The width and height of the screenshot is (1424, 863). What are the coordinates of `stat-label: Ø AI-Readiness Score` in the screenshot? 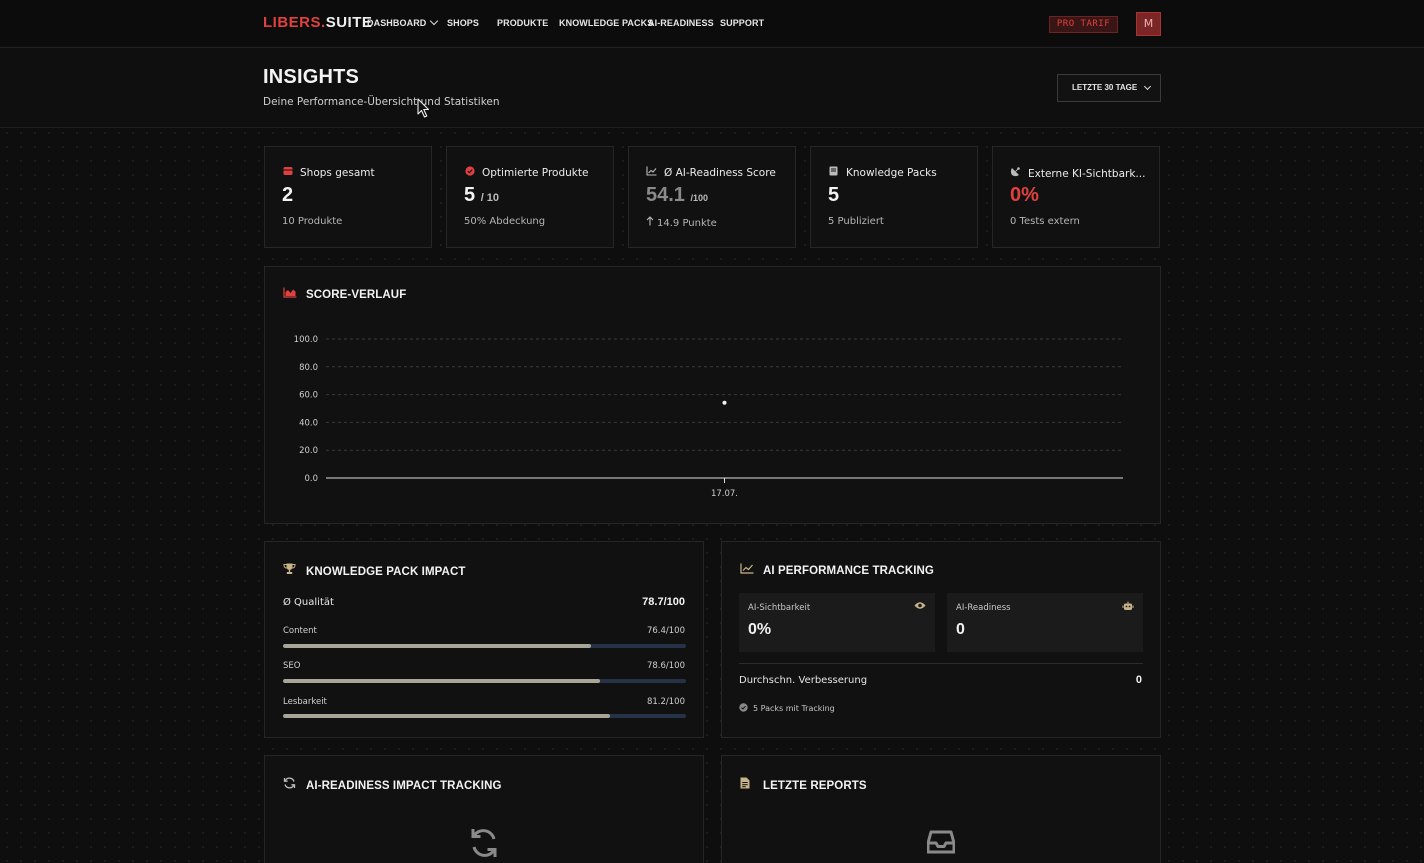 It's located at (711, 172).